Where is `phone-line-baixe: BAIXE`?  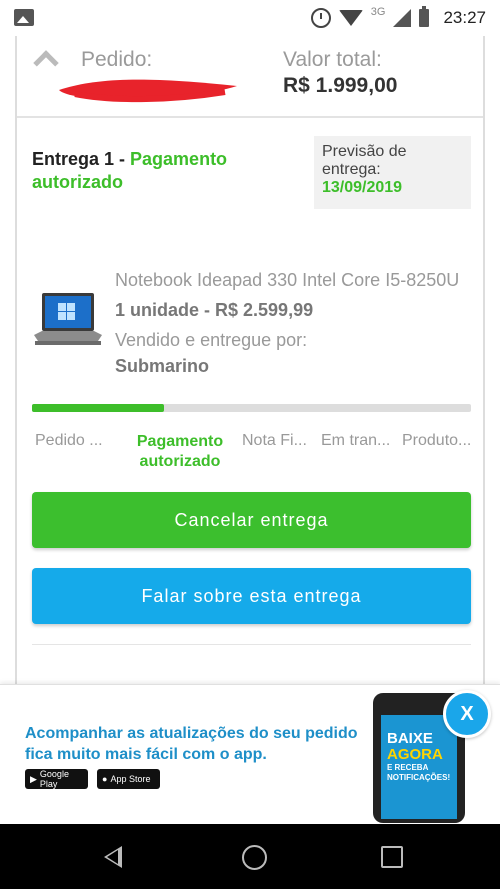
phone-line-baixe: BAIXE is located at coordinates (410, 738).